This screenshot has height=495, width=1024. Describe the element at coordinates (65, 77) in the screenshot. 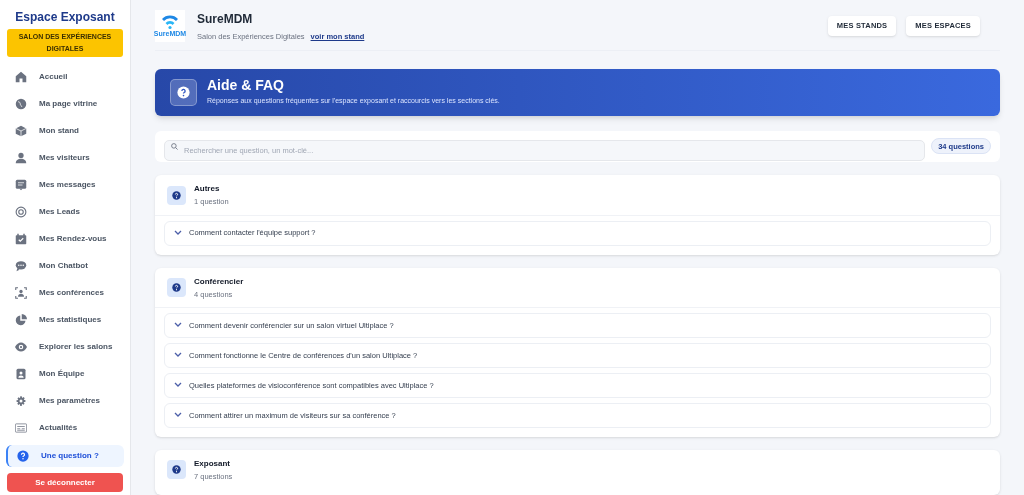

I see `sidebar-item: Accueil` at that location.